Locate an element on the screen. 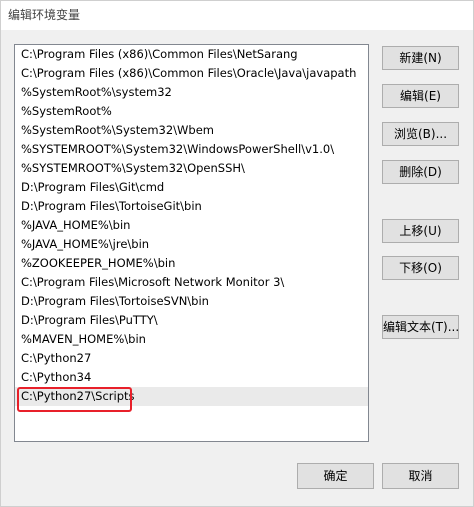  delete-button: 删除(D) is located at coordinates (420, 172).